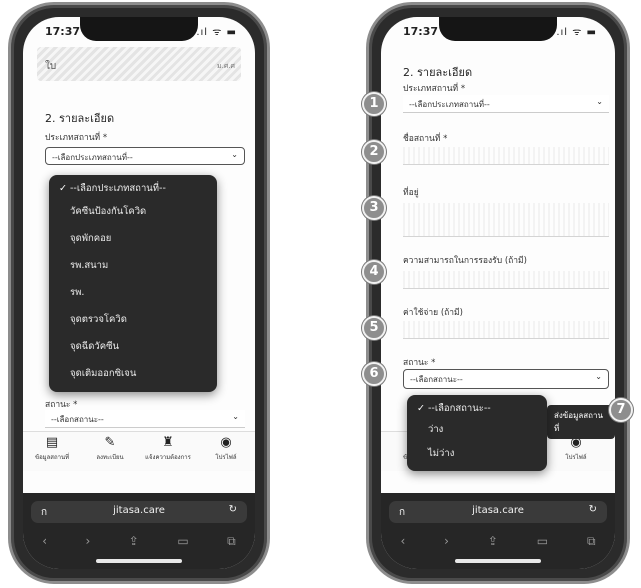 The height and width of the screenshot is (588, 641). I want to click on tab-label: ลงทะเบียน, so click(110, 457).